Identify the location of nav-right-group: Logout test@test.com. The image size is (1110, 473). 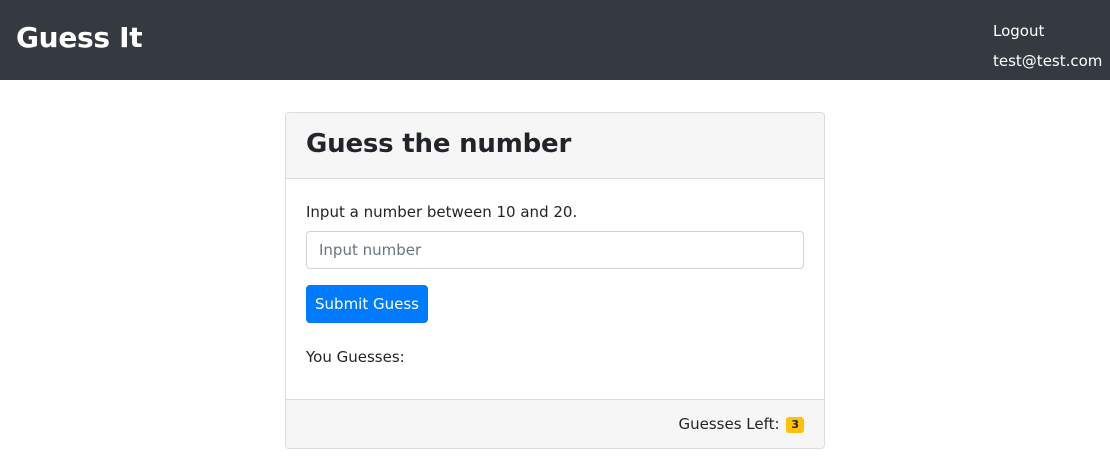
(1047, 46).